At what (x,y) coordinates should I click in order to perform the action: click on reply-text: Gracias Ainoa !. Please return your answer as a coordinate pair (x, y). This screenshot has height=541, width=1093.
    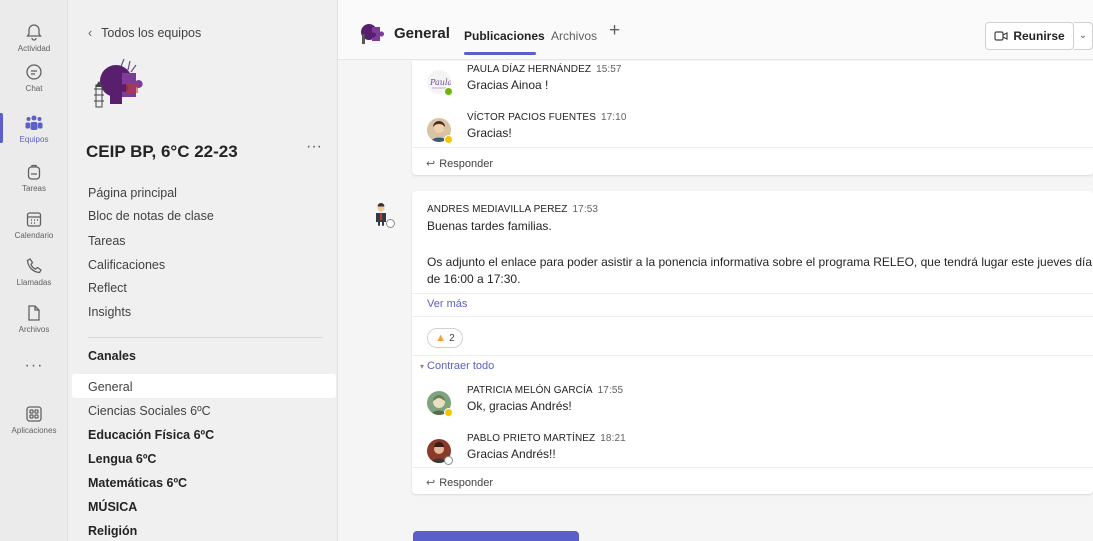
    Looking at the image, I should click on (508, 85).